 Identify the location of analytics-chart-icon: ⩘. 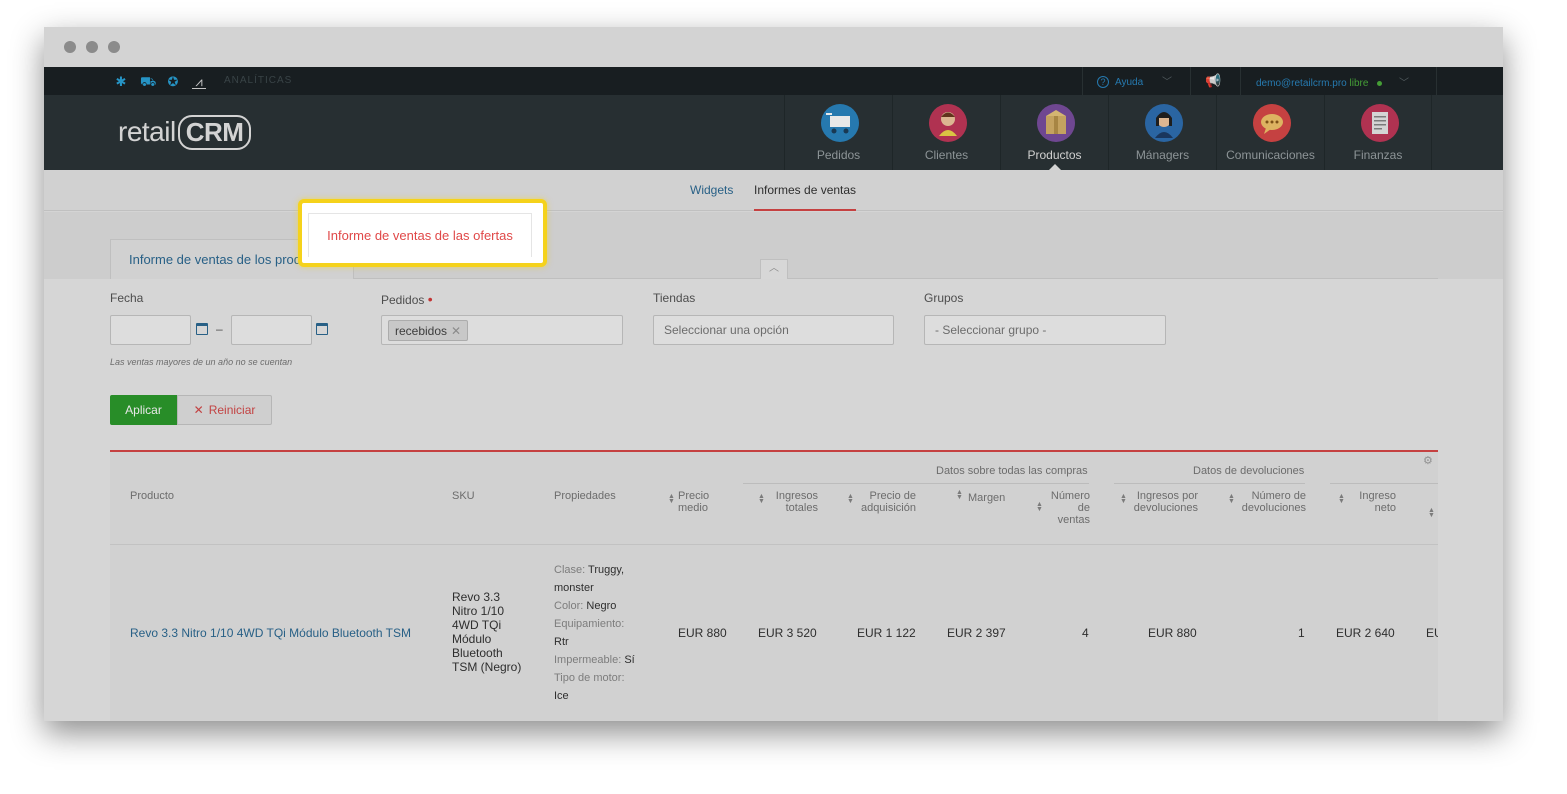
(199, 82).